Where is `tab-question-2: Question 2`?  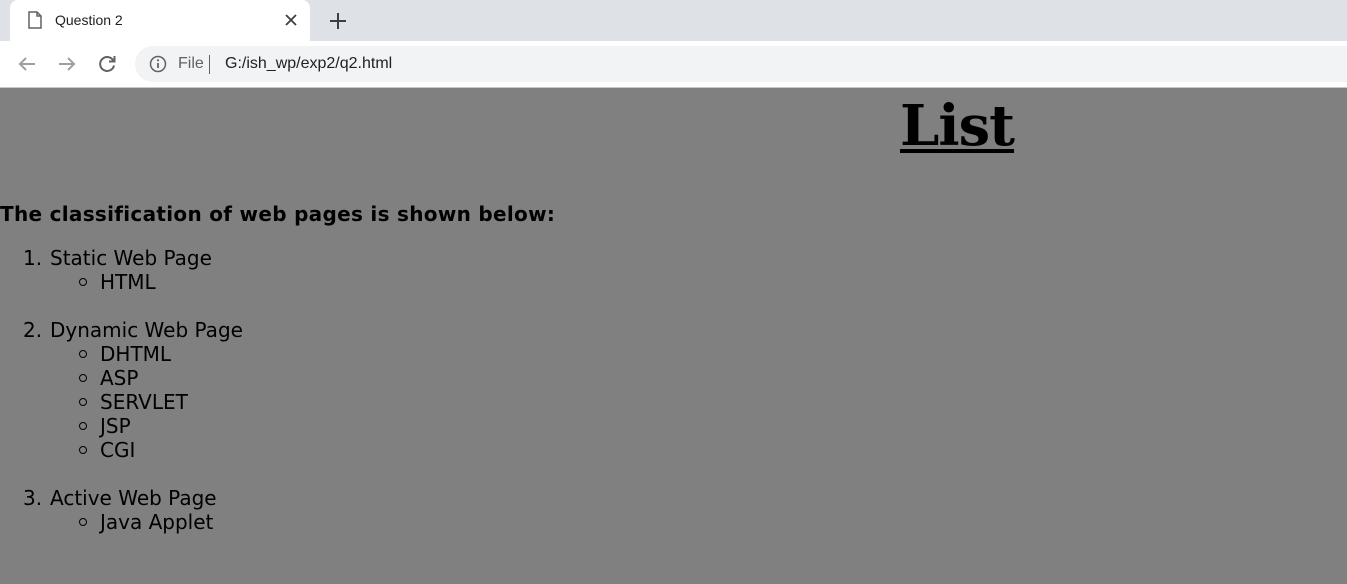
tab-question-2: Question 2 is located at coordinates (160, 20).